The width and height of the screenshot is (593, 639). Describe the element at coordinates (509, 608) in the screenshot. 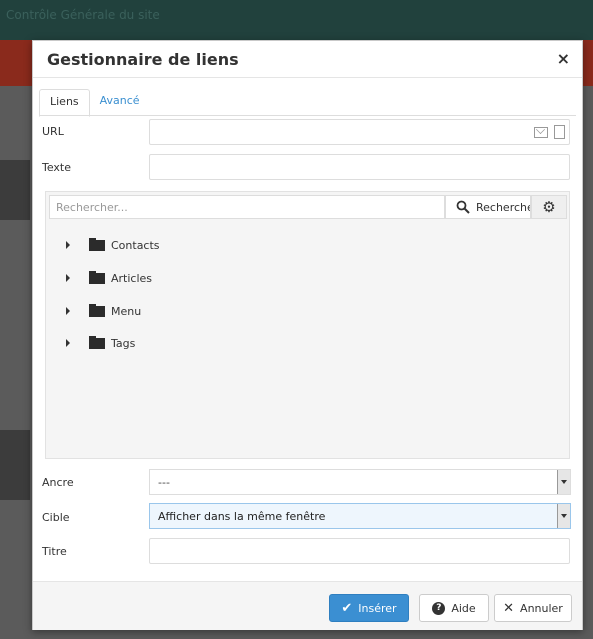

I see `close-icon: ✕` at that location.